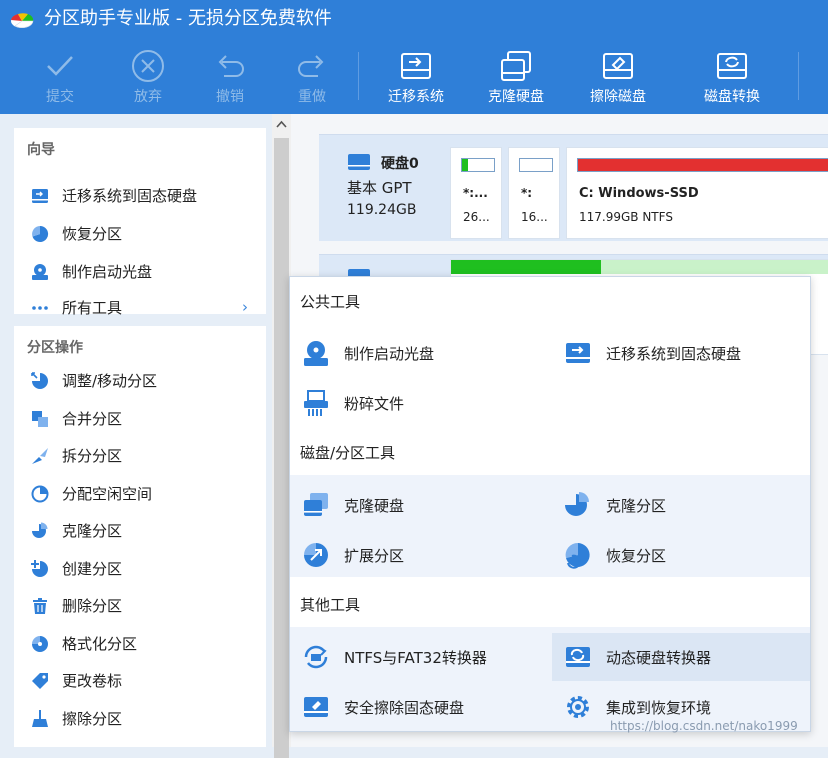 The image size is (828, 758). Describe the element at coordinates (140, 456) in the screenshot. I see `op-item-split: 拆分分区` at that location.